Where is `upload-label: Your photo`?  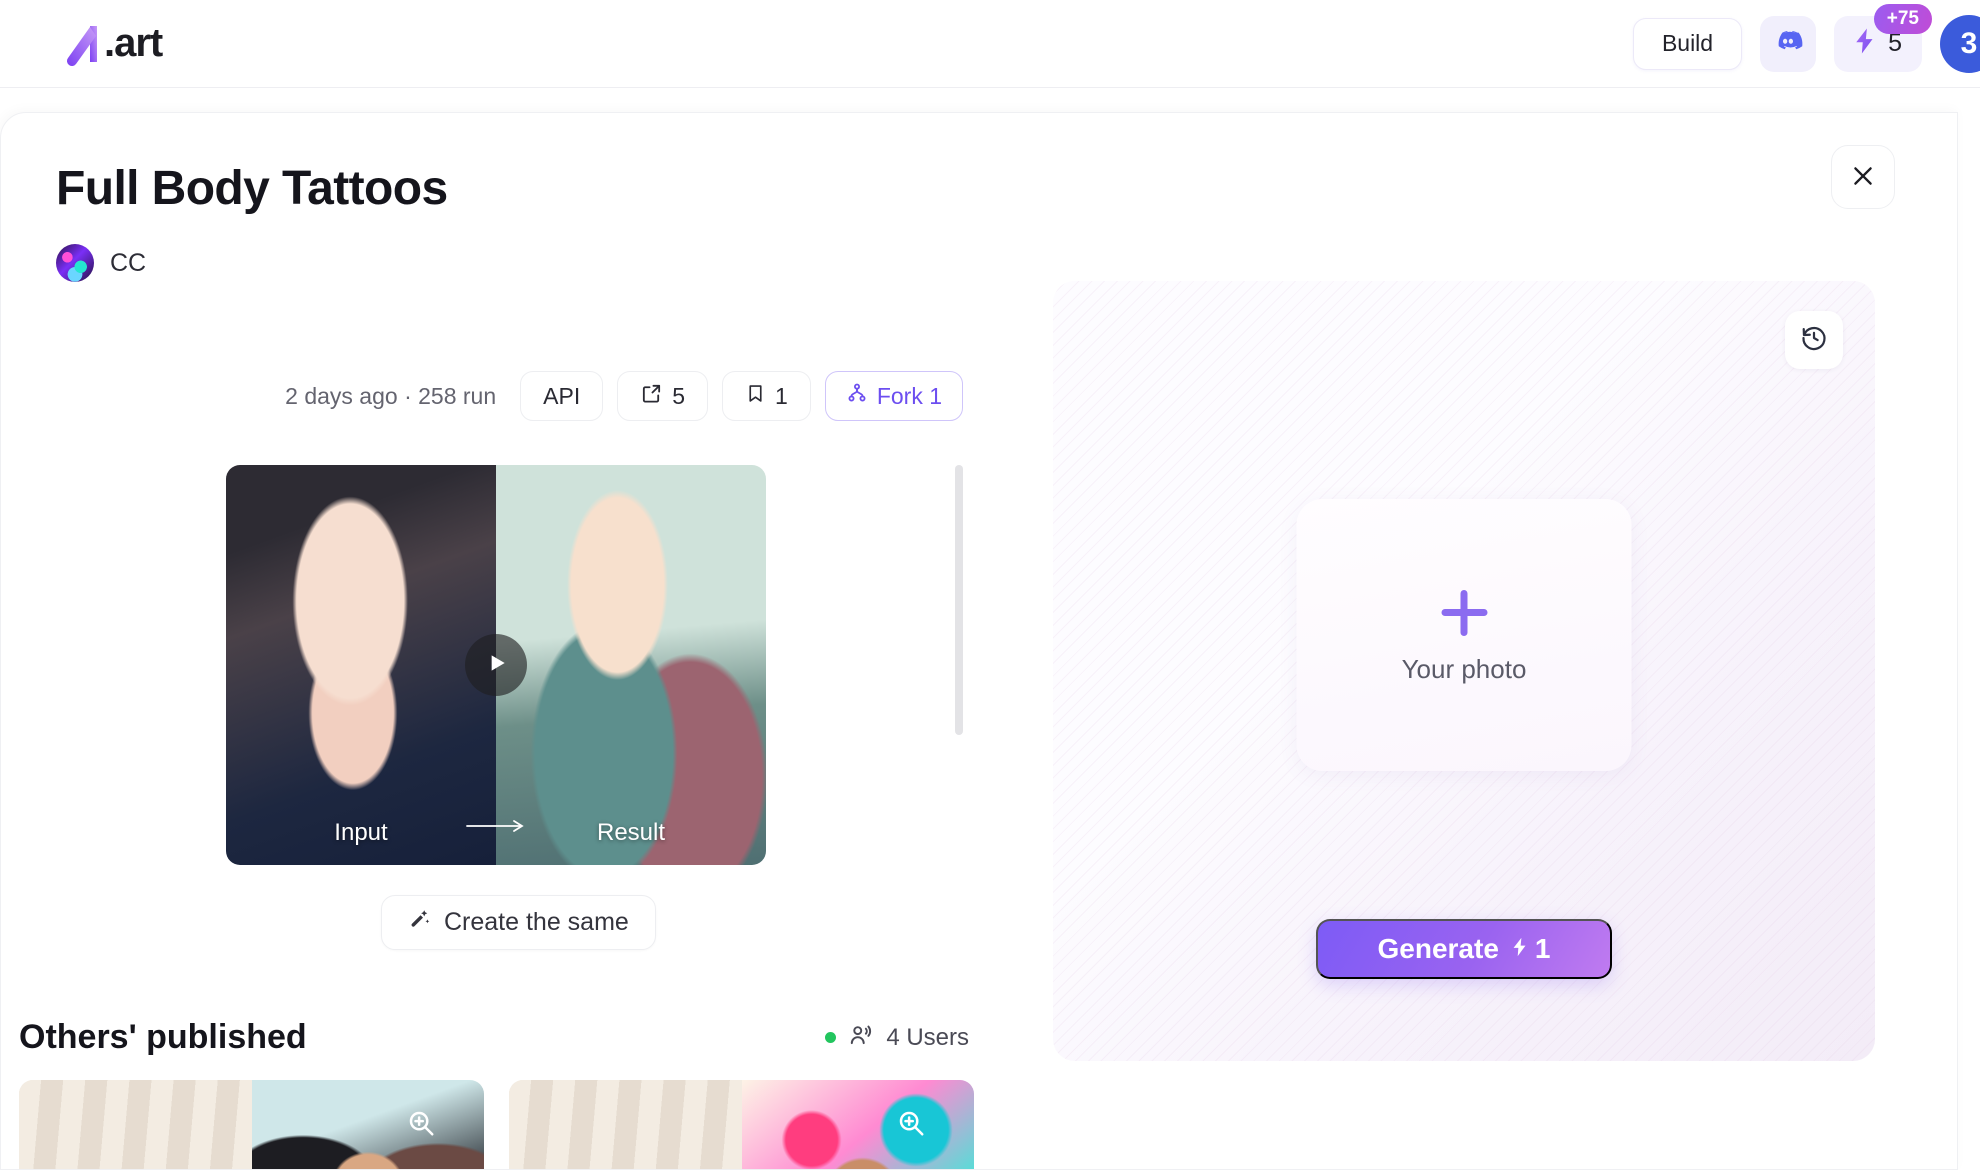 upload-label: Your photo is located at coordinates (1464, 668).